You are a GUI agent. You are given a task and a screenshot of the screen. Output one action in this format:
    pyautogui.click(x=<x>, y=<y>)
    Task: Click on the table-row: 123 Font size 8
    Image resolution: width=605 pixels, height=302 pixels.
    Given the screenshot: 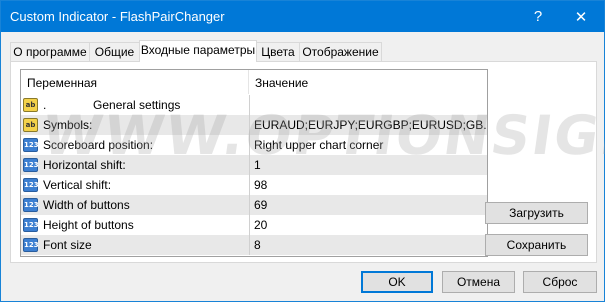 What is the action you would take?
    pyautogui.click(x=254, y=245)
    